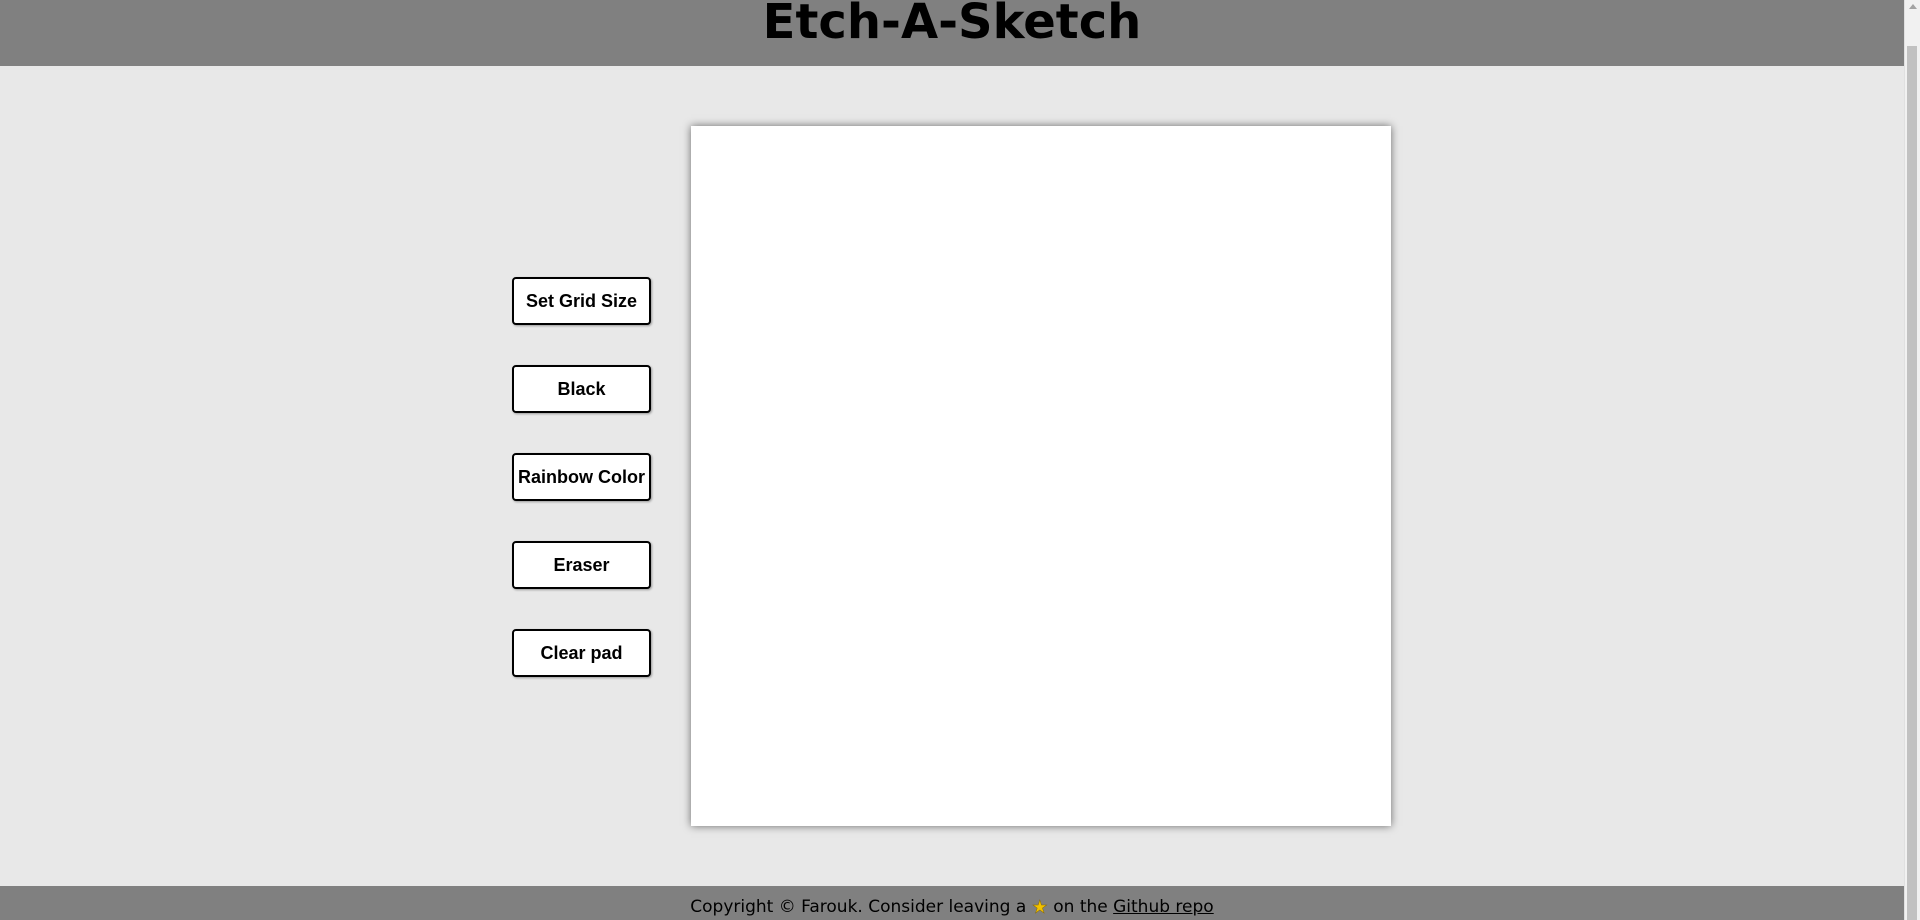 Image resolution: width=1920 pixels, height=920 pixels. Describe the element at coordinates (581, 565) in the screenshot. I see `eraser-button: Eraser` at that location.